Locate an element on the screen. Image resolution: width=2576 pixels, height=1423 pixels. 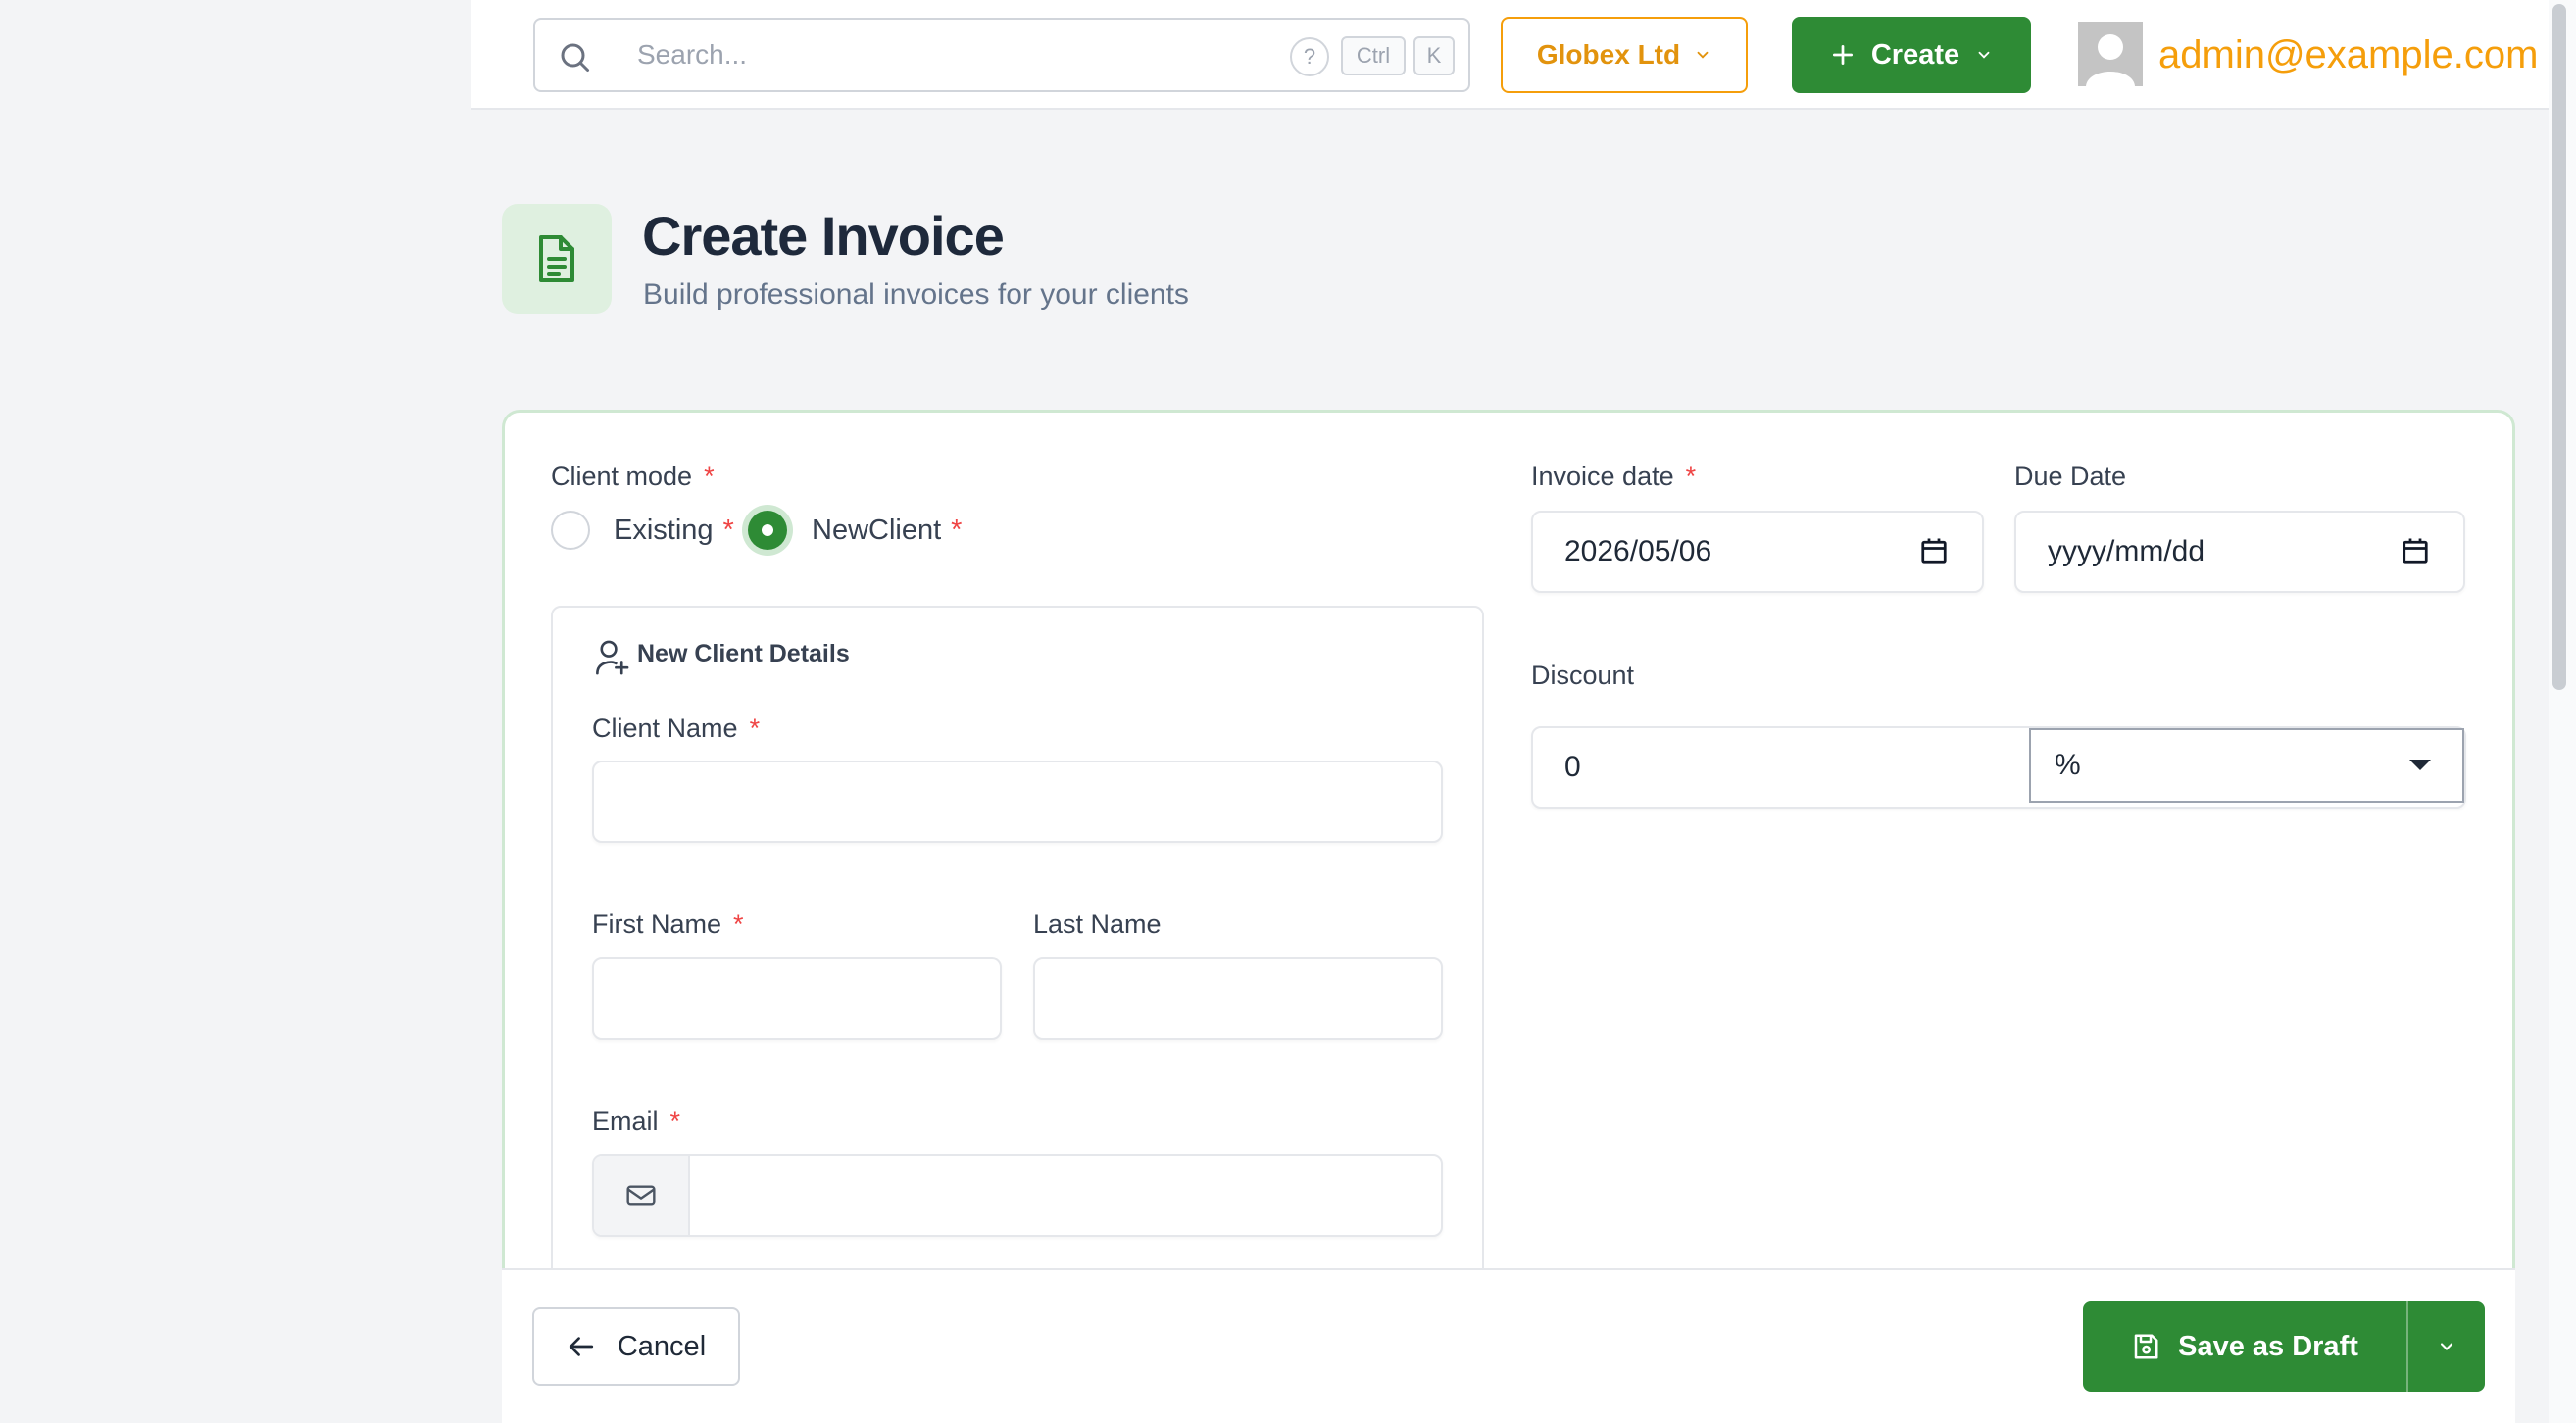
radio-existing is located at coordinates (570, 530).